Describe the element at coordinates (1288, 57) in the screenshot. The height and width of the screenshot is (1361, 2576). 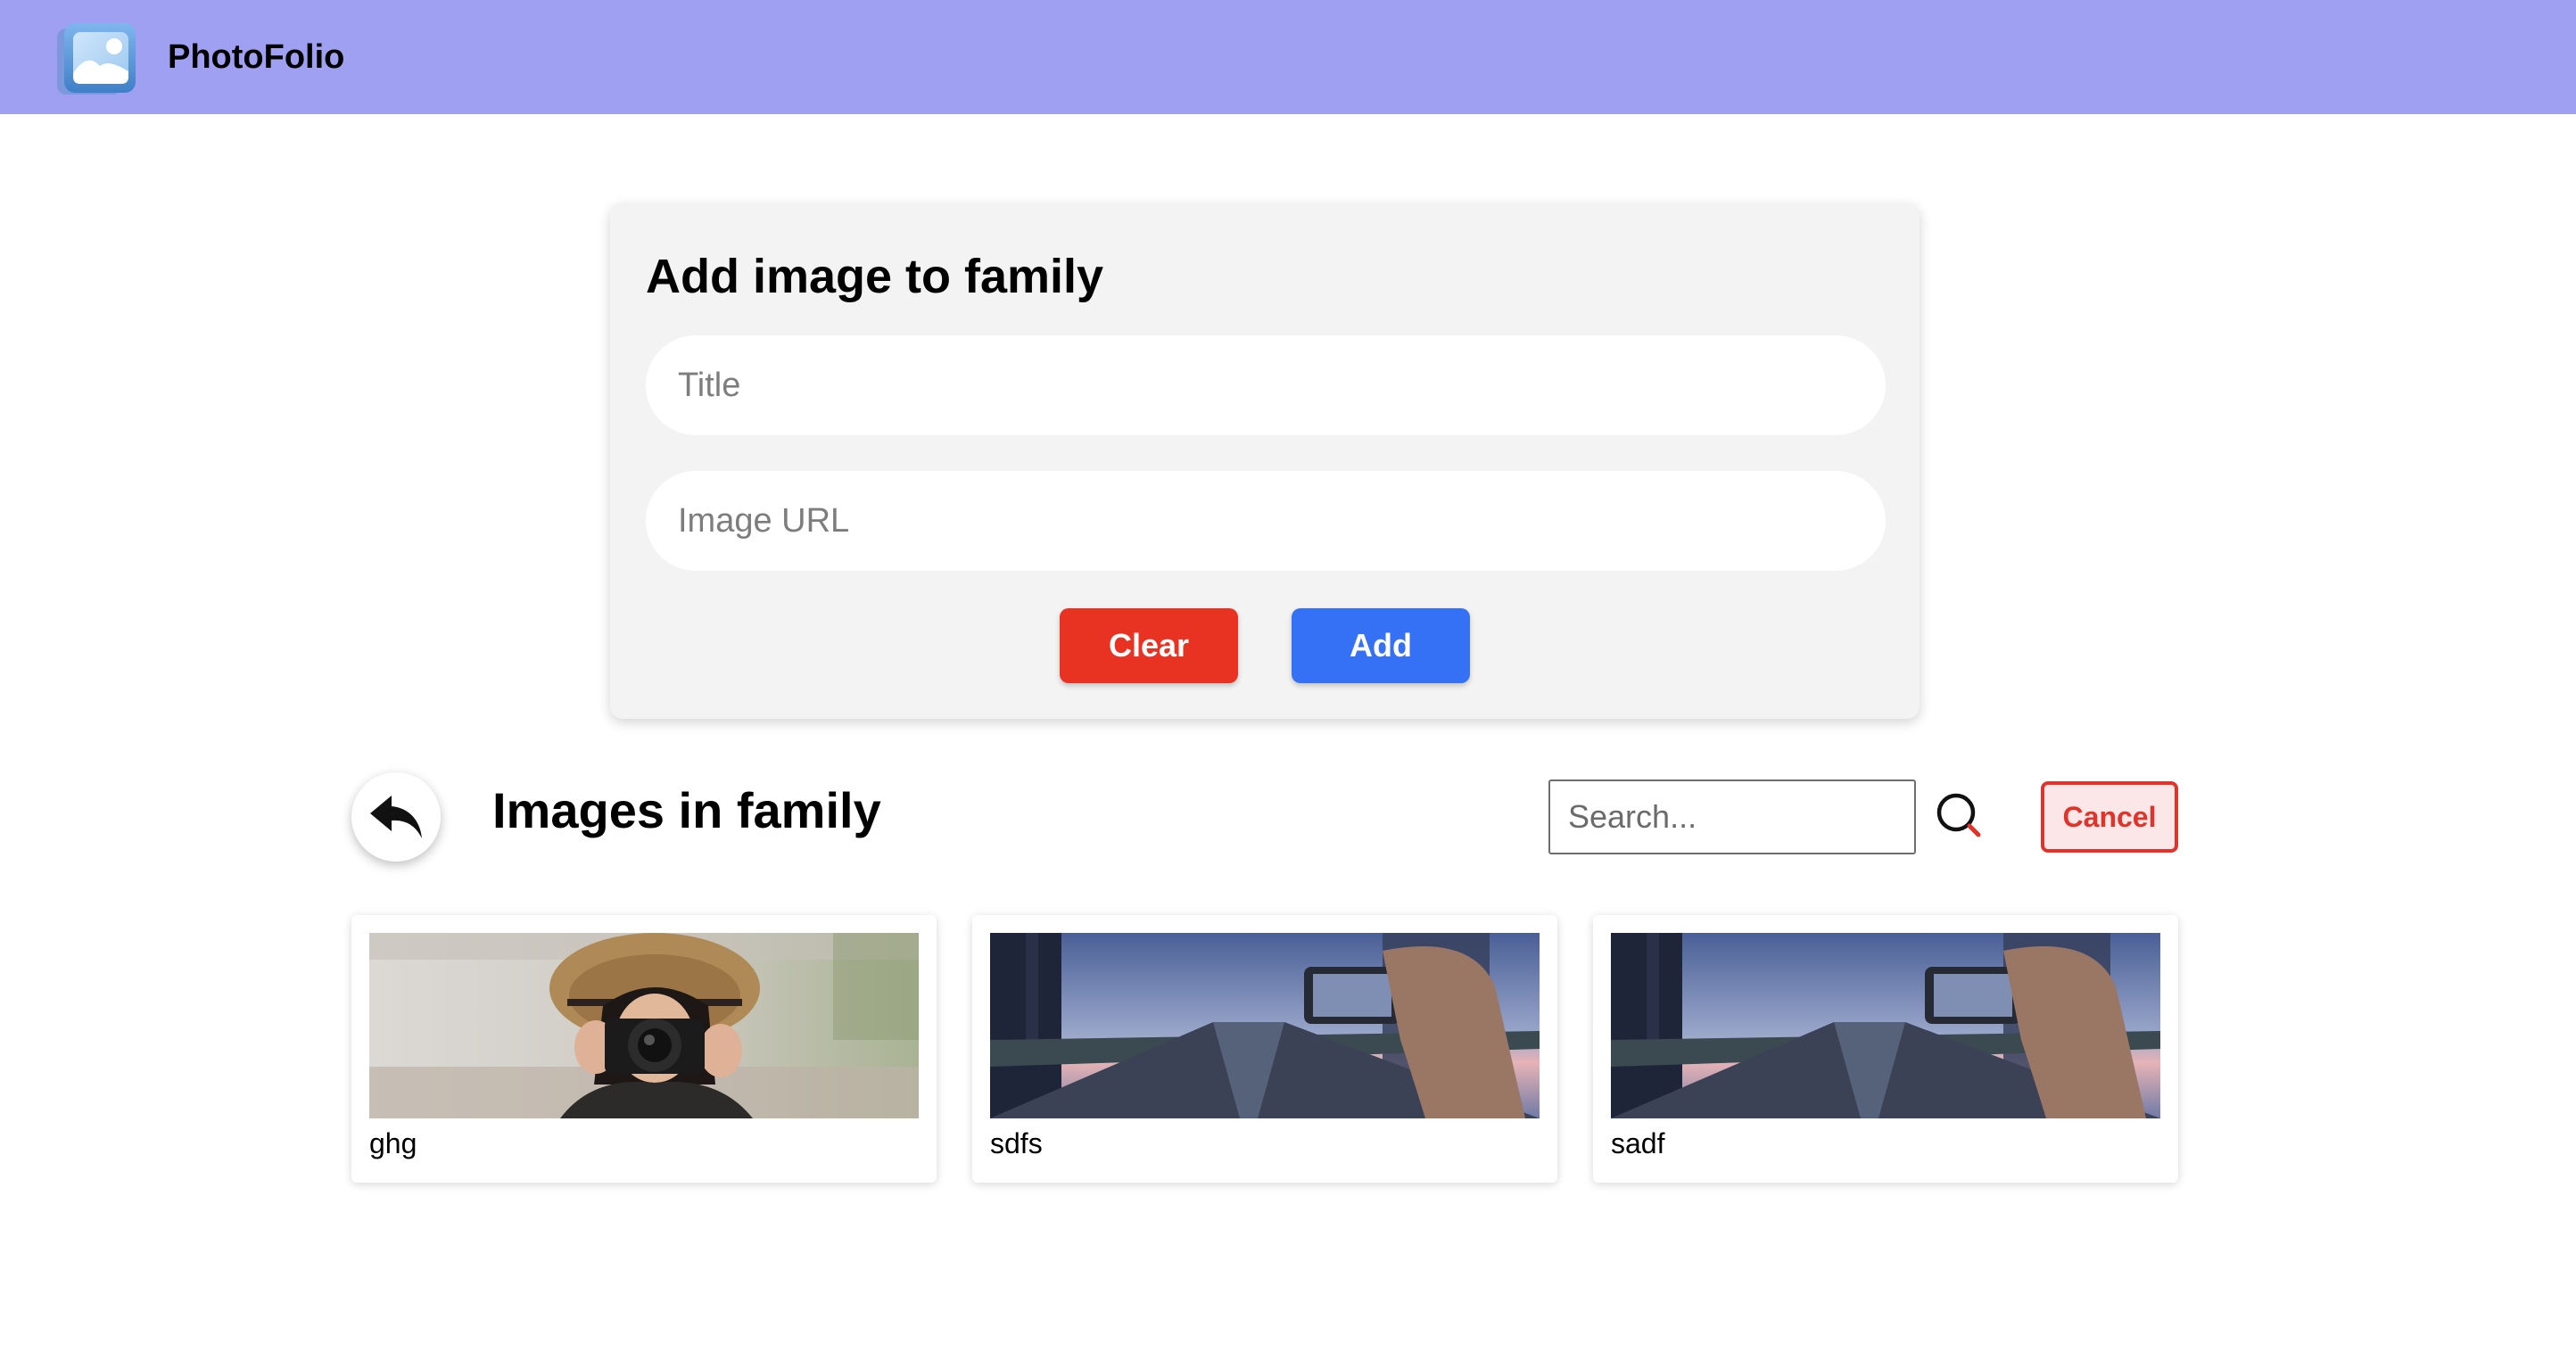
I see `navbar: PhotoFolio` at that location.